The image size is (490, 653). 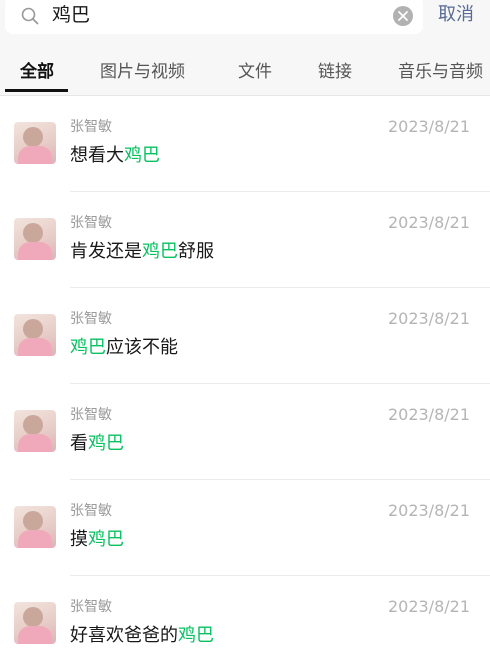 What do you see at coordinates (30, 16) in the screenshot?
I see `search-icon` at bounding box center [30, 16].